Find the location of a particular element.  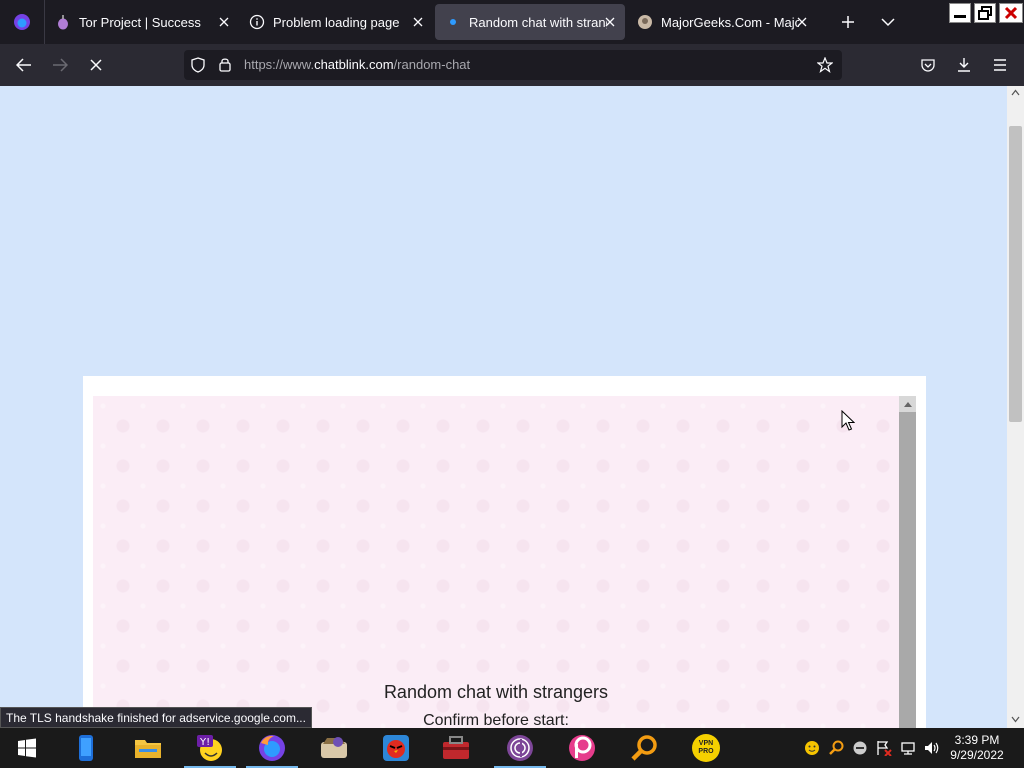

url-text: https://www.chatblink.com/random-chat is located at coordinates (357, 64).